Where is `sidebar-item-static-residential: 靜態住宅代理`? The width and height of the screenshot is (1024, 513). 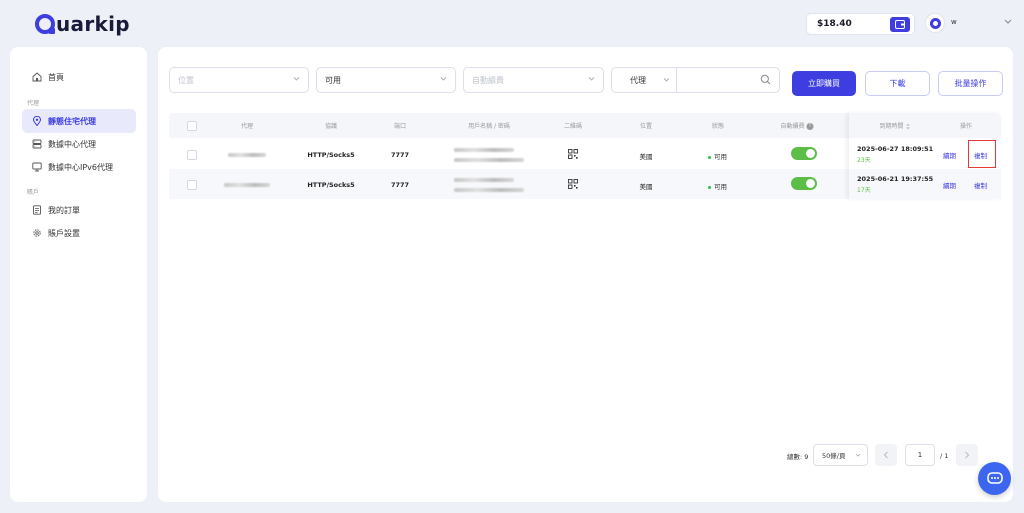 sidebar-item-static-residential: 靜態住宅代理 is located at coordinates (79, 121).